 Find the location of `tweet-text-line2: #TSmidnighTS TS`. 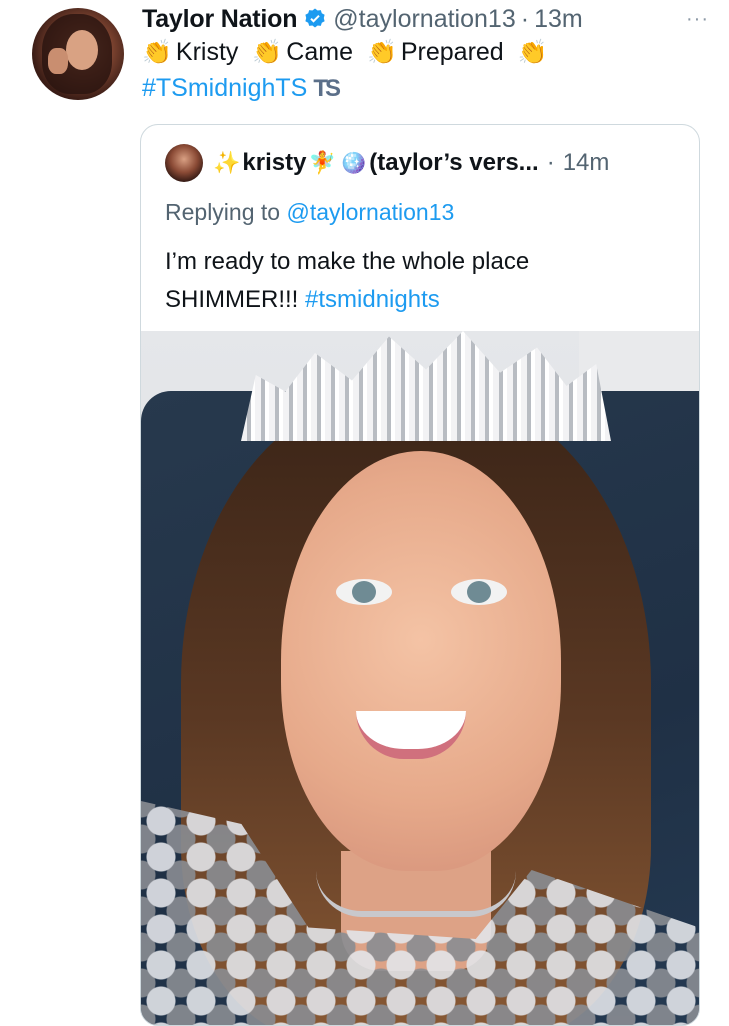

tweet-text-line2: #TSmidnighTS TS is located at coordinates (241, 88).